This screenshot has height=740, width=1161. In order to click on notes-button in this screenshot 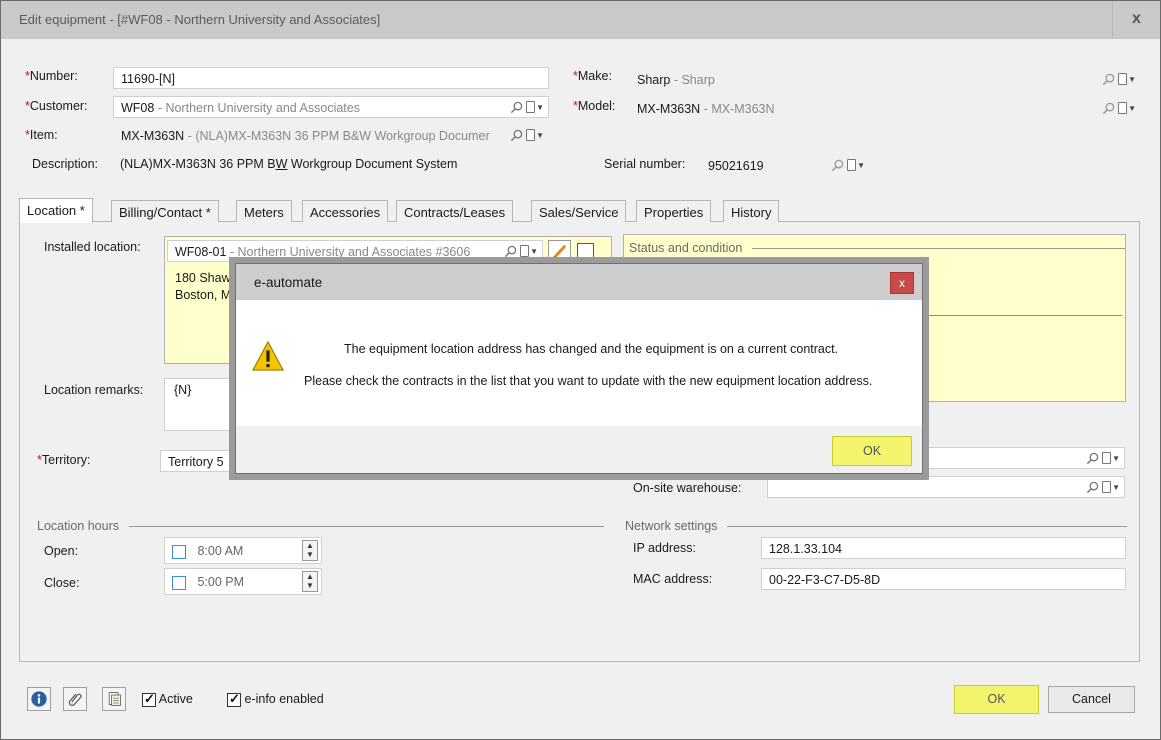, I will do `click(114, 699)`.